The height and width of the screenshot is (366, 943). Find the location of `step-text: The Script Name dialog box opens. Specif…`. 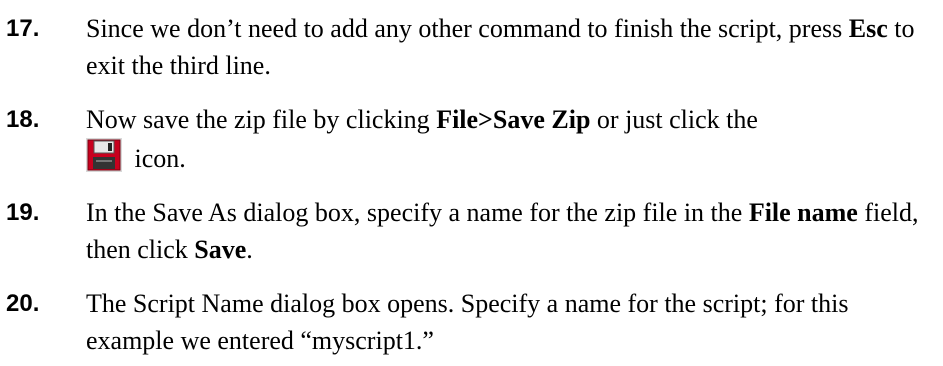

step-text: The Script Name dialog box opens. Specif… is located at coordinates (467, 322).